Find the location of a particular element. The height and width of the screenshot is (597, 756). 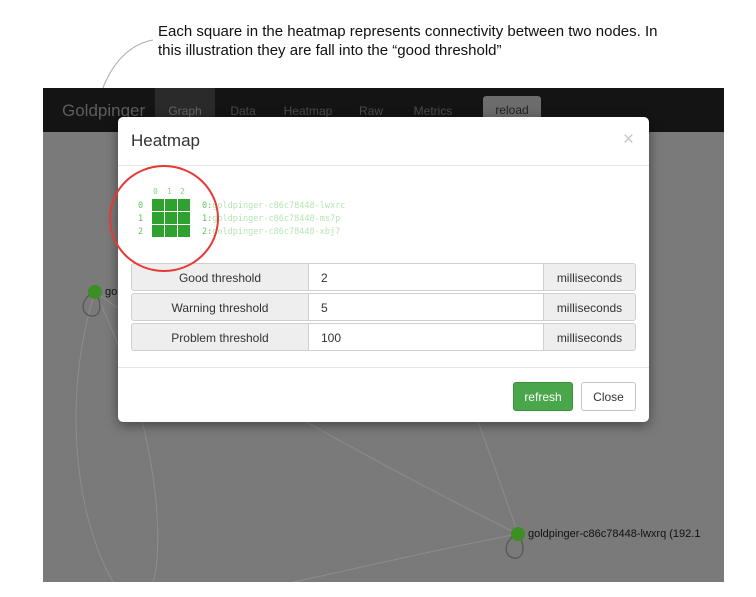

refresh-button: refresh is located at coordinates (543, 396).